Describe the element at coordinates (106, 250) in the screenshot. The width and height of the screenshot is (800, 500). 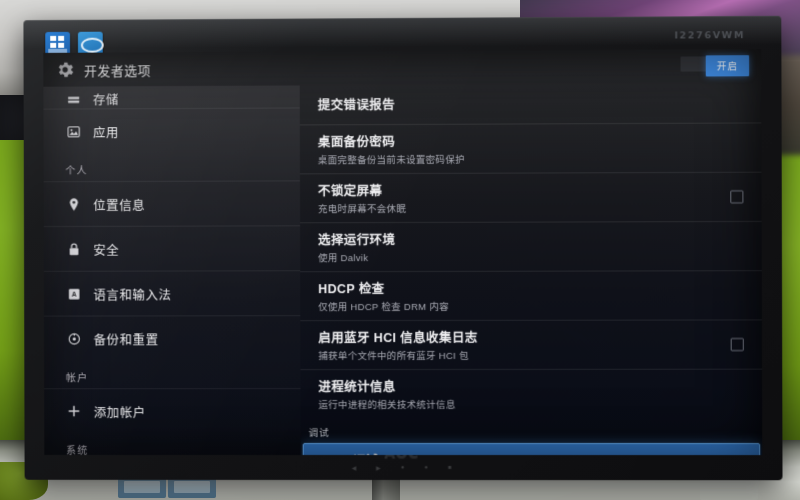
I see `sidebar-item-label: 安全` at that location.